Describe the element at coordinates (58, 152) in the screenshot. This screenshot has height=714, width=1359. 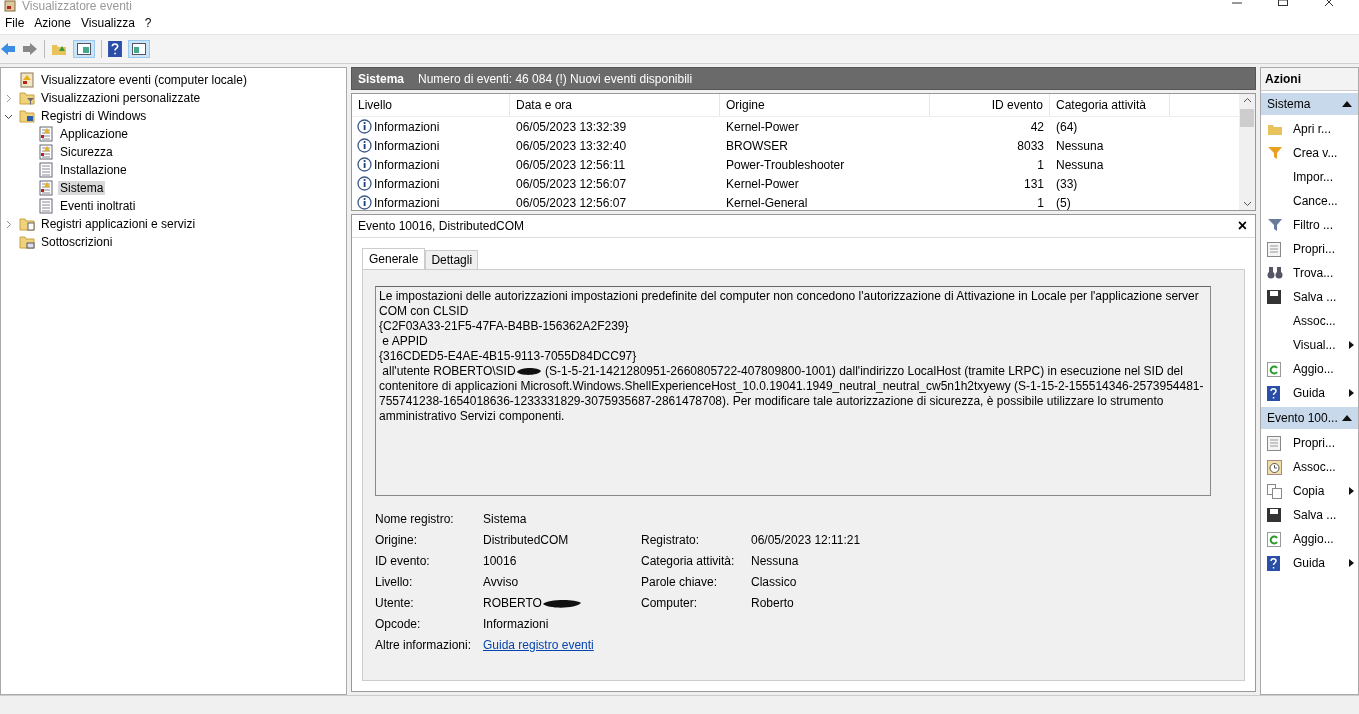
I see `tree-item: Sicurezza` at that location.